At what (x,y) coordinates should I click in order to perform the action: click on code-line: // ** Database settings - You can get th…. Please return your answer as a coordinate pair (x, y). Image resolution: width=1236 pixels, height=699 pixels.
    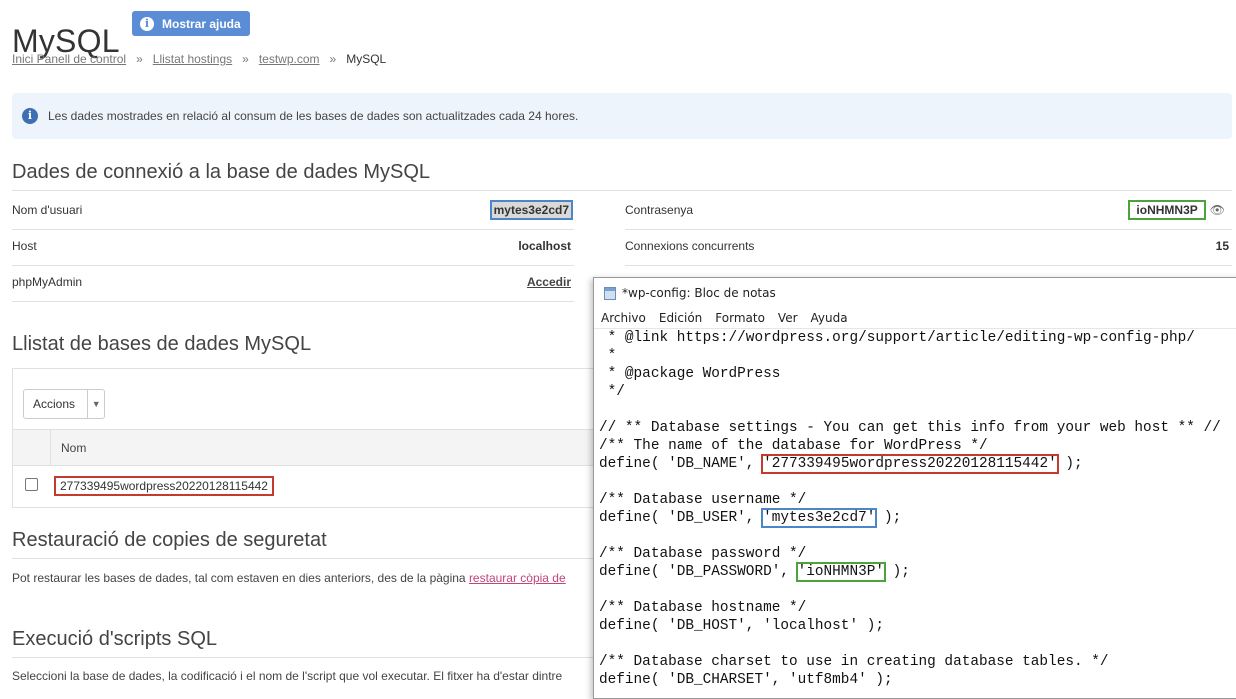
    Looking at the image, I should click on (910, 428).